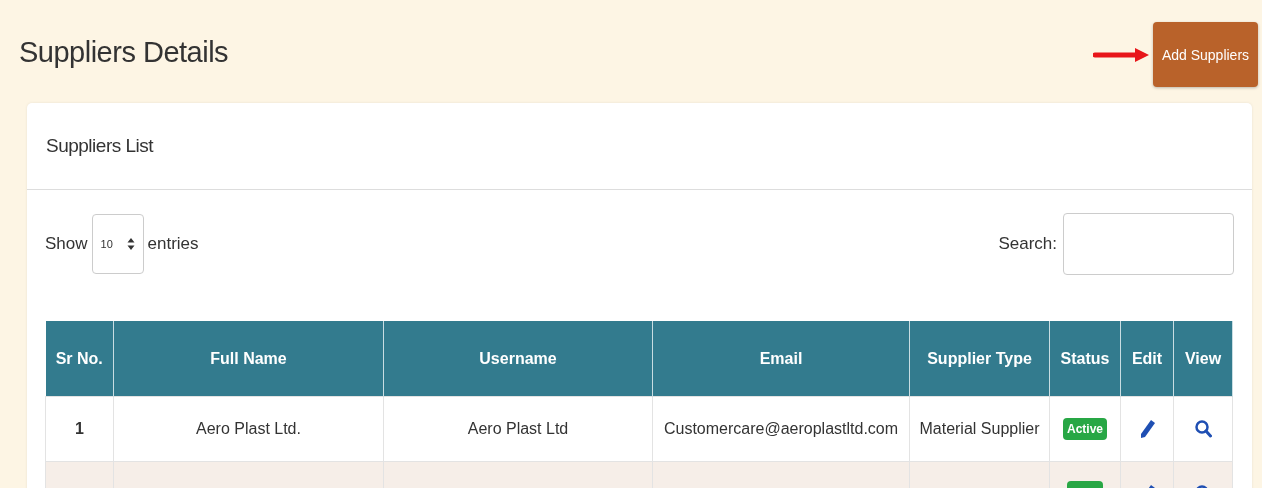 The height and width of the screenshot is (488, 1262). Describe the element at coordinates (1147, 359) in the screenshot. I see `column-header: Edit` at that location.